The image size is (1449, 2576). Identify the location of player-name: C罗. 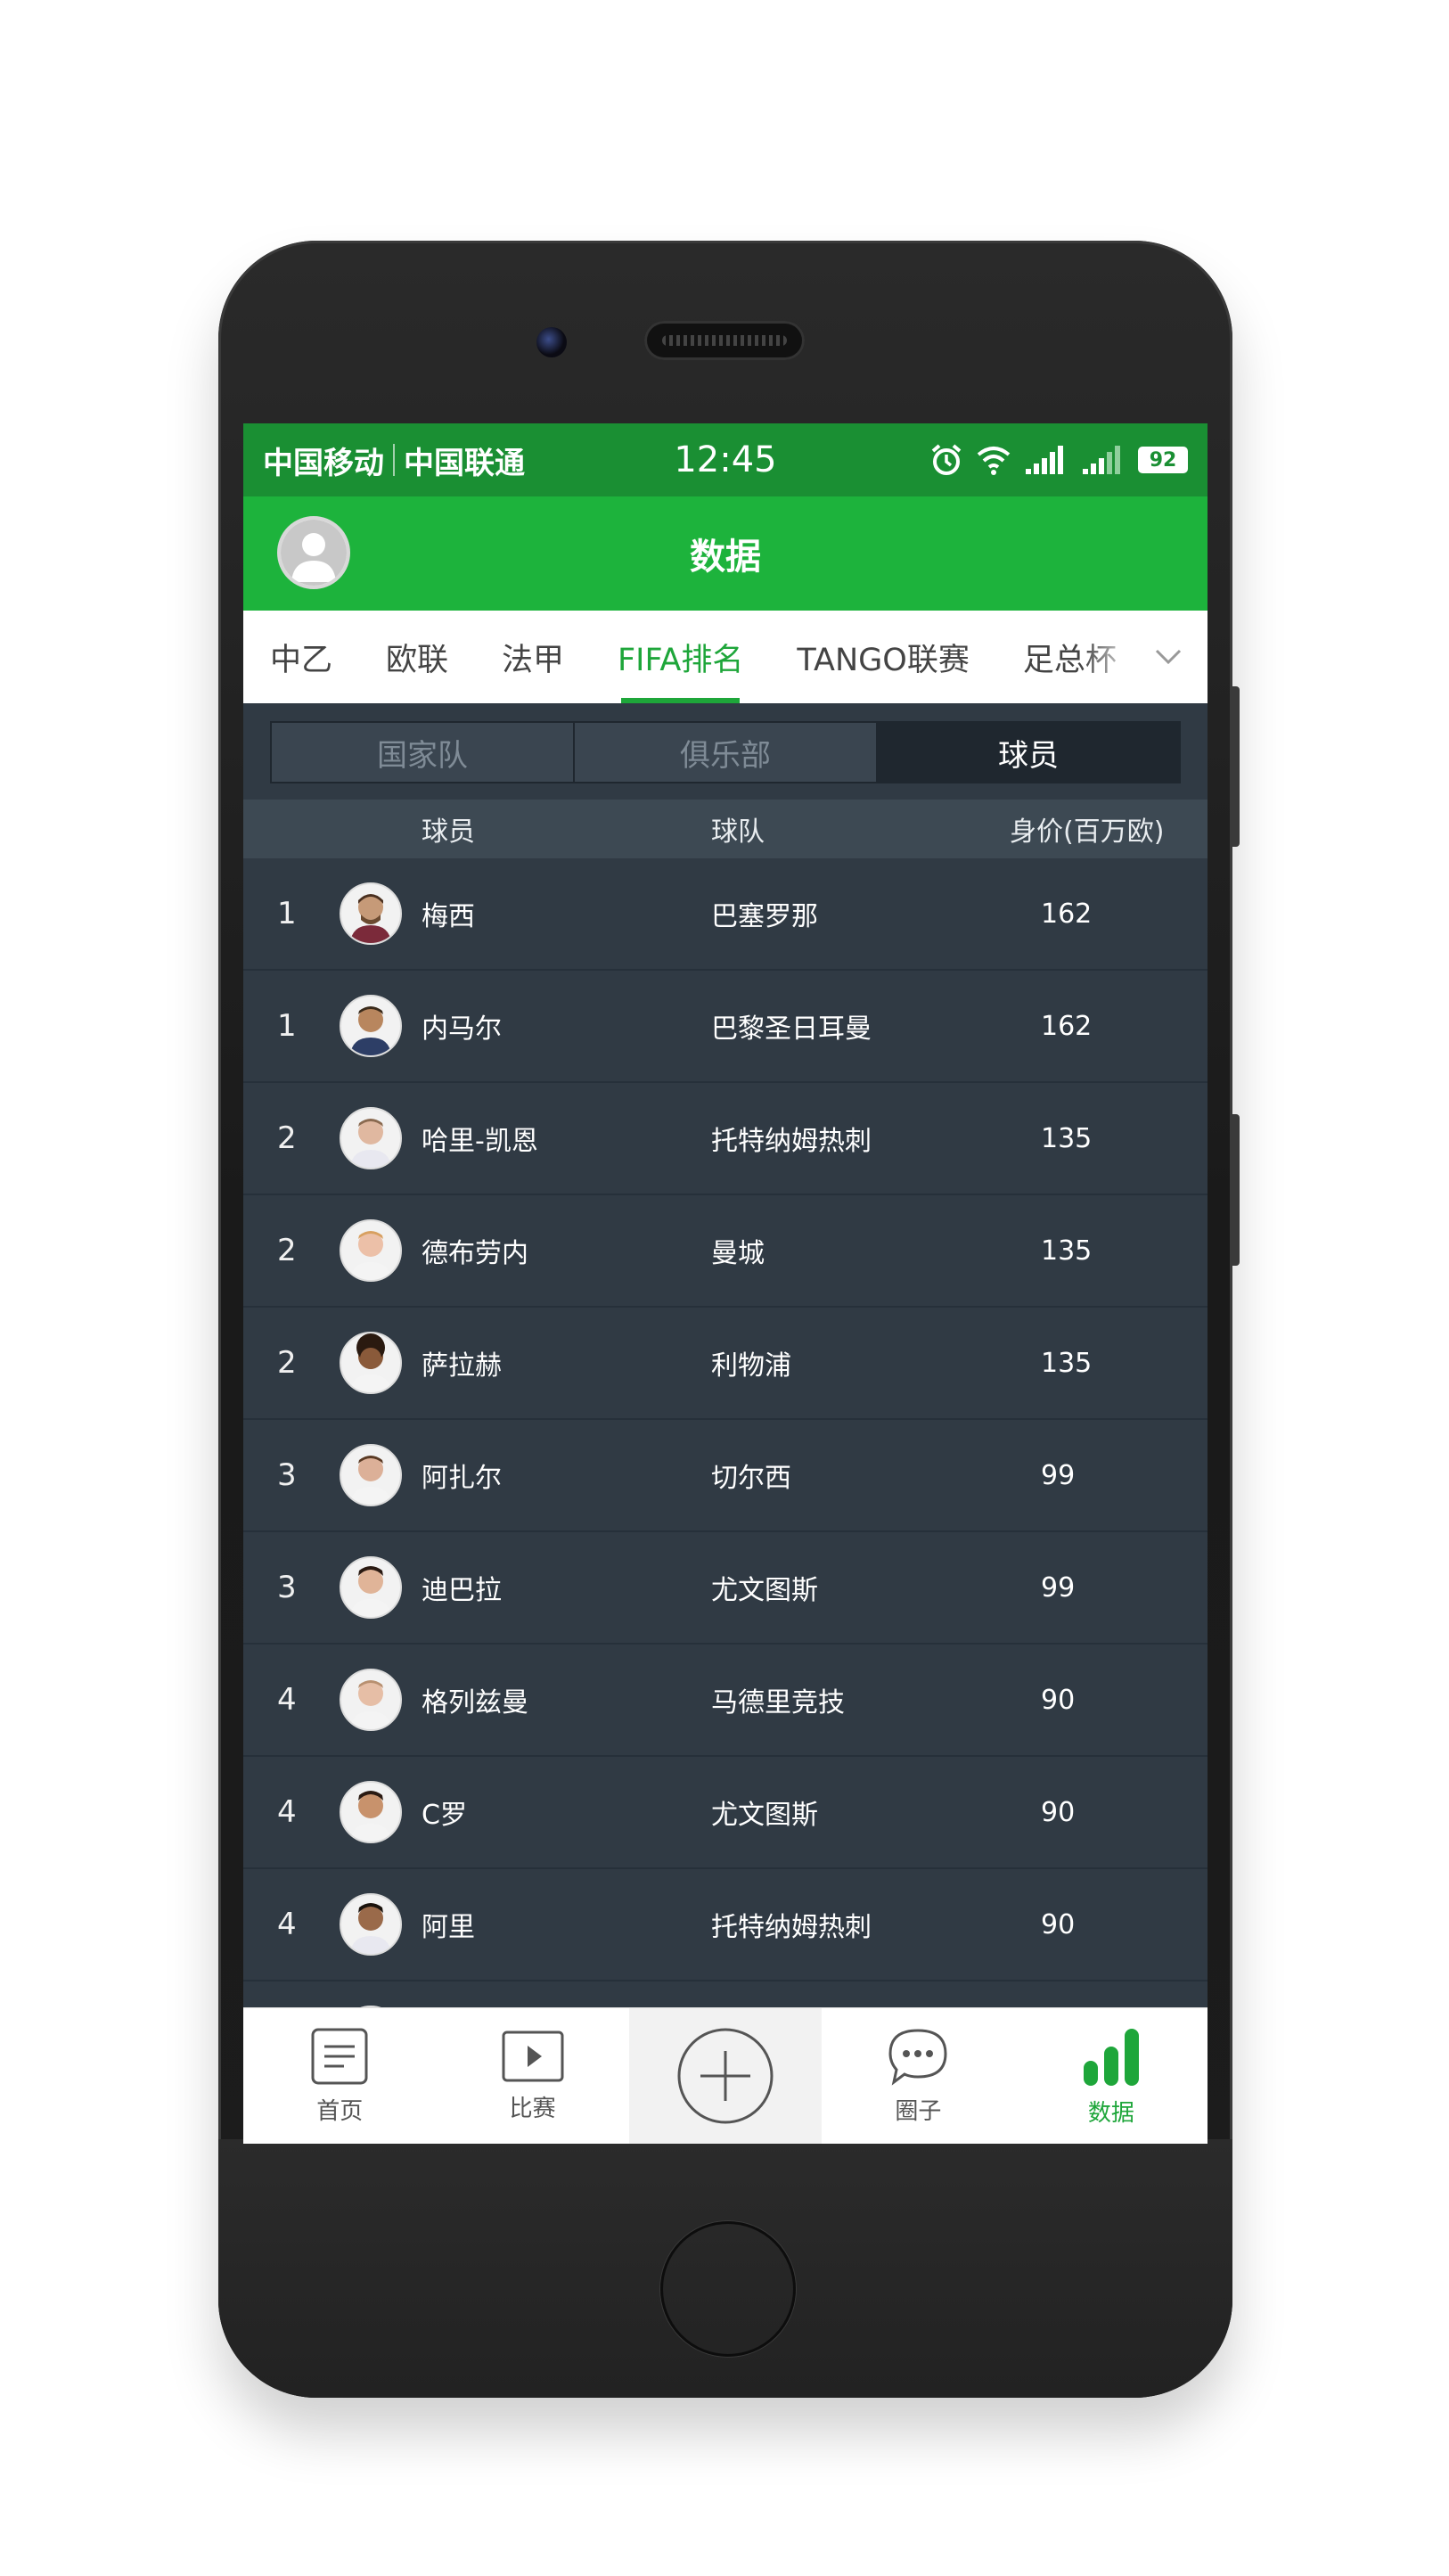
(444, 1816).